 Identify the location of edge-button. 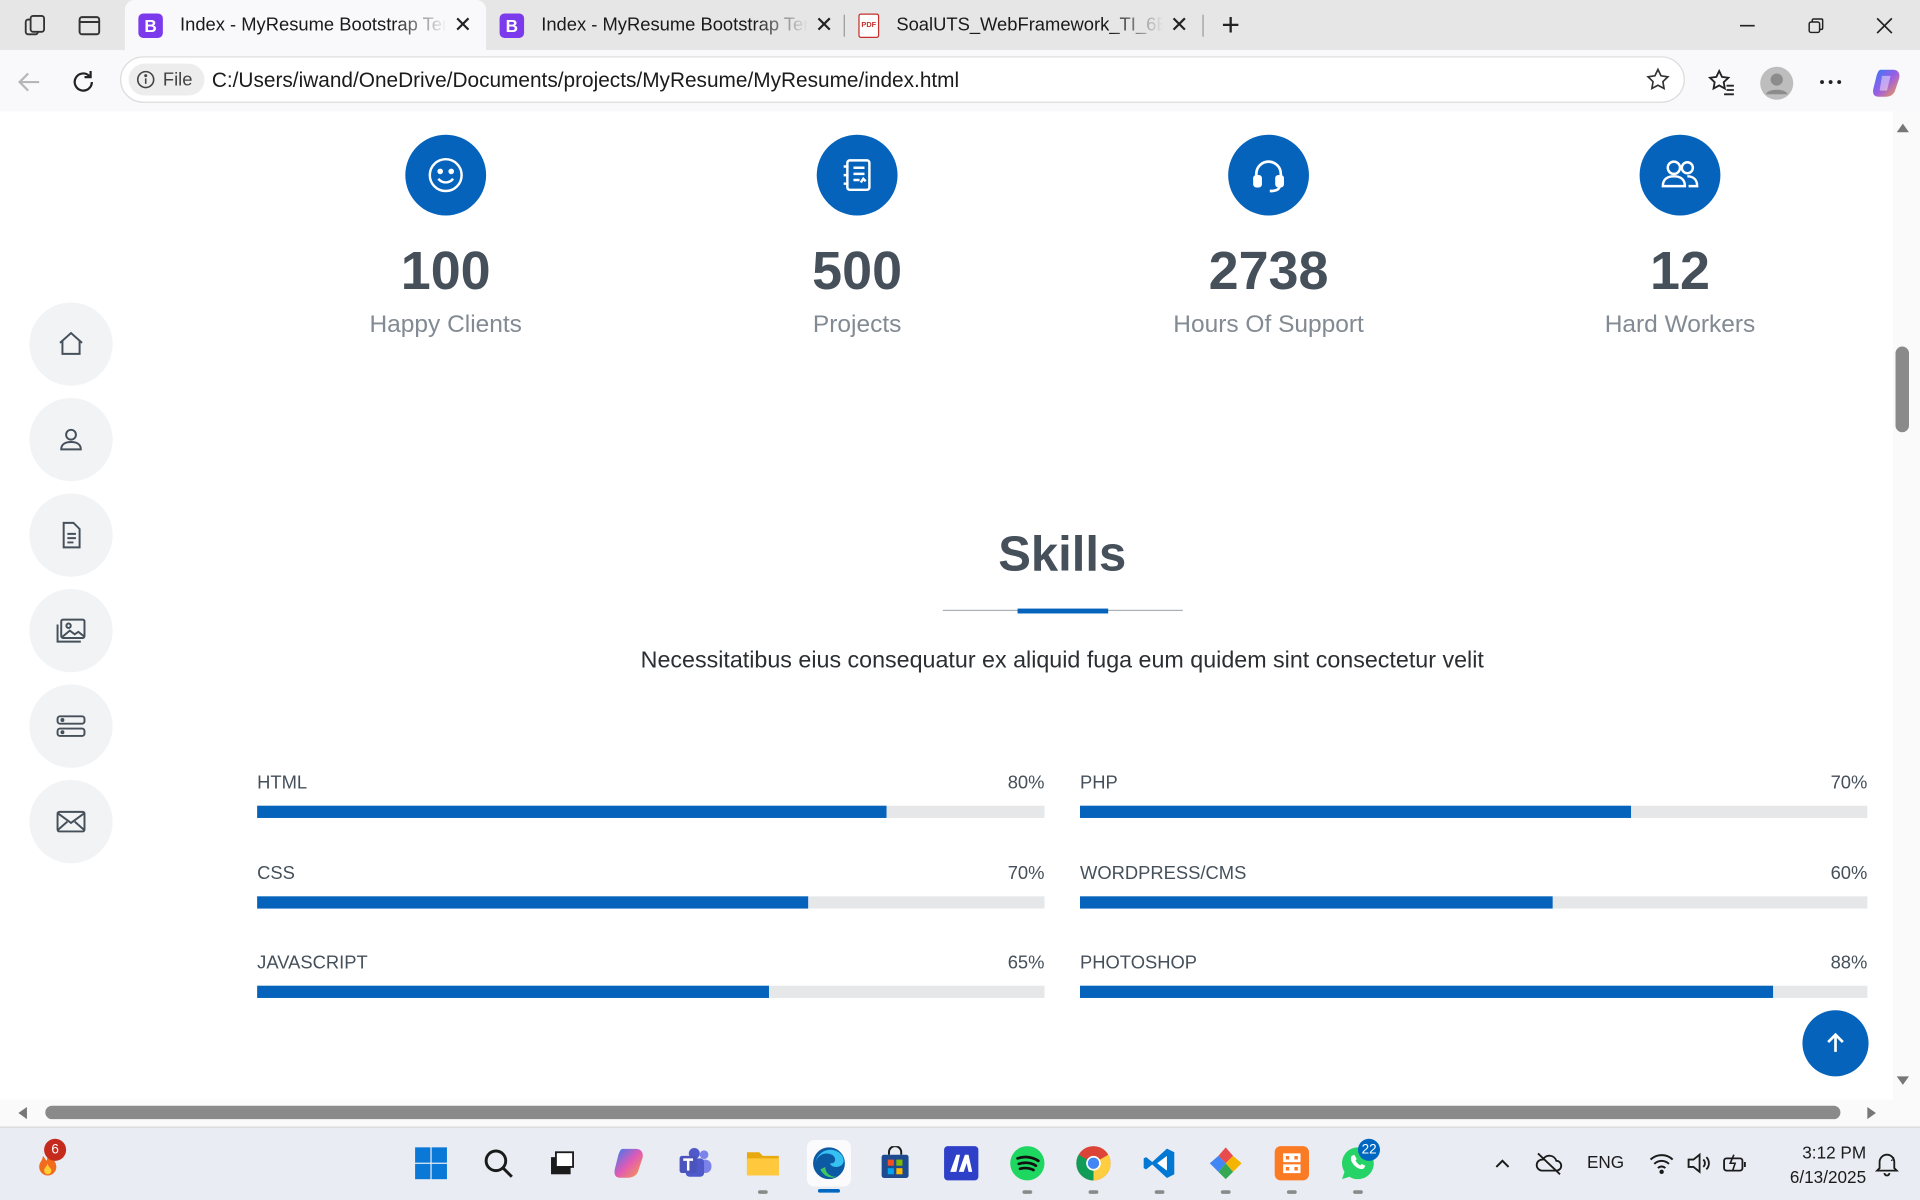
(829, 1166).